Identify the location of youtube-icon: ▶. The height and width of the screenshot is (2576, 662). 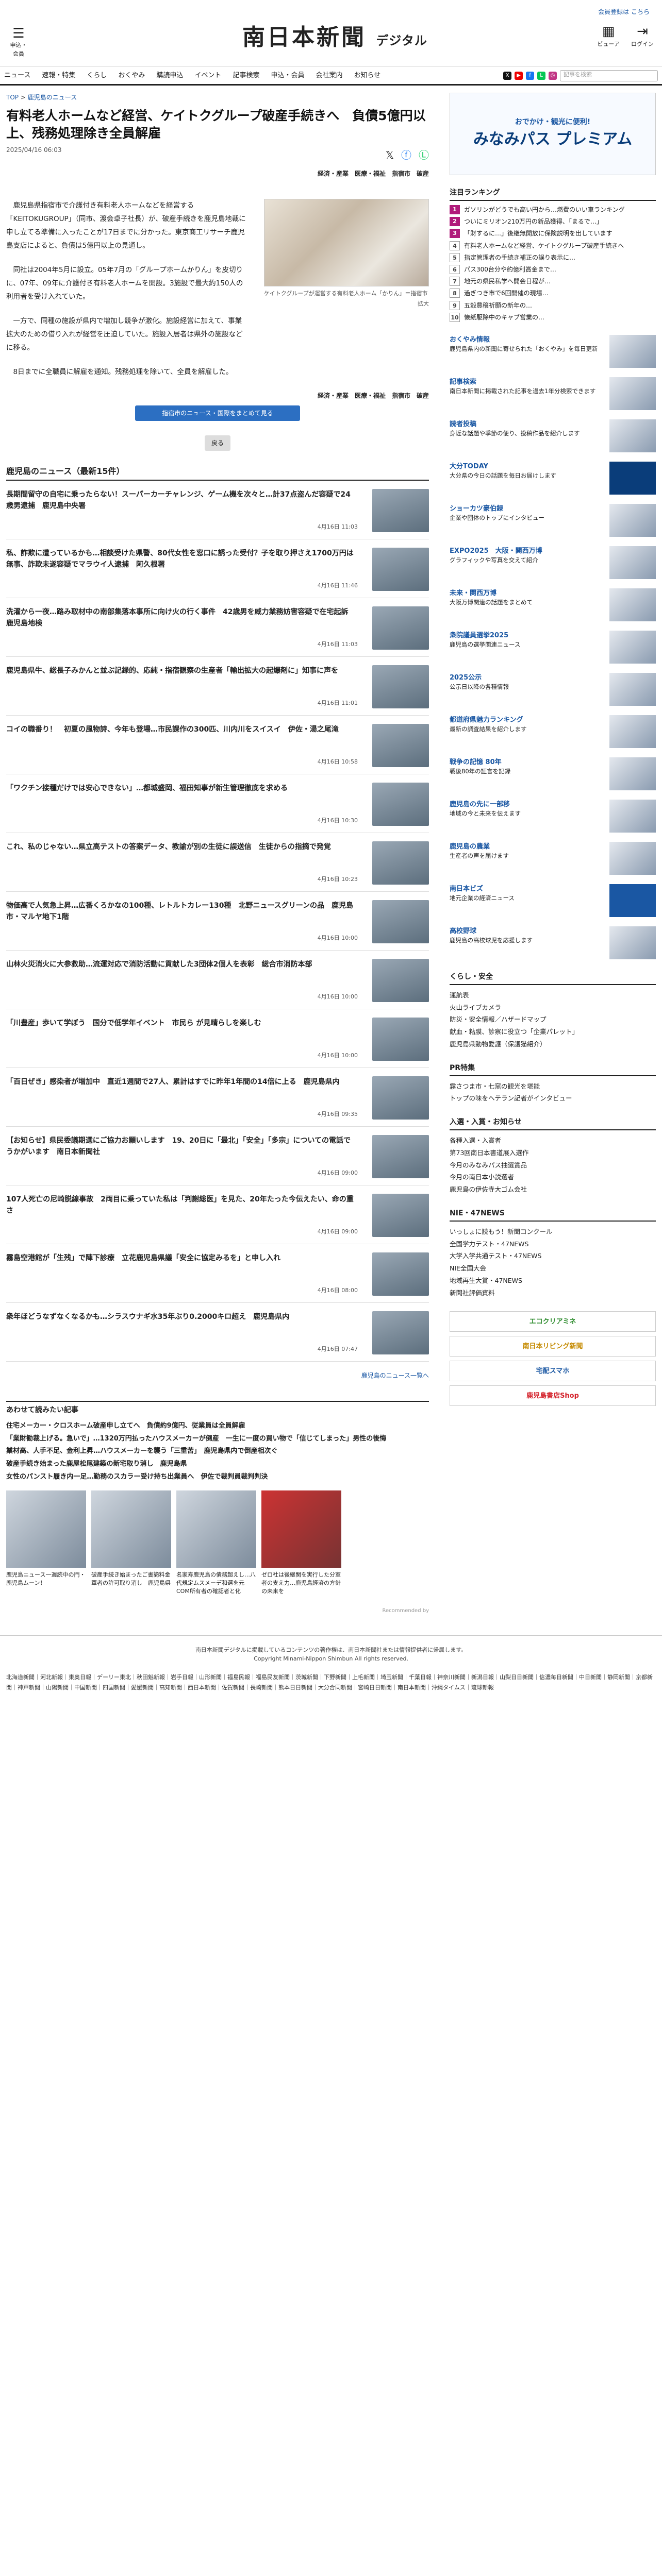
(519, 75).